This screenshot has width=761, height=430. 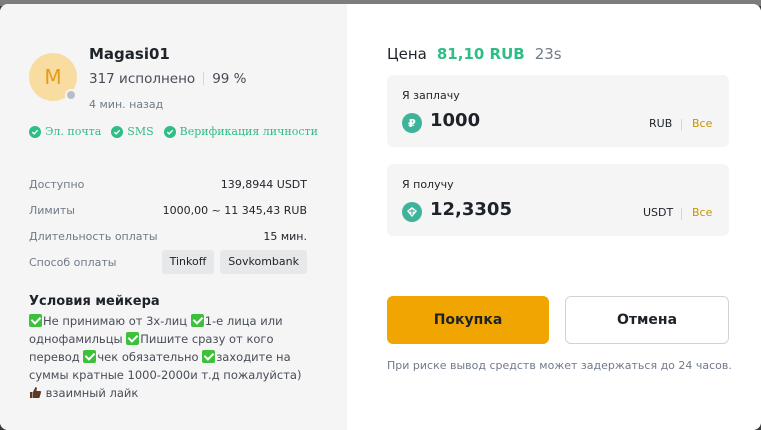 What do you see at coordinates (52, 210) in the screenshot?
I see `limits-label: Лимиты` at bounding box center [52, 210].